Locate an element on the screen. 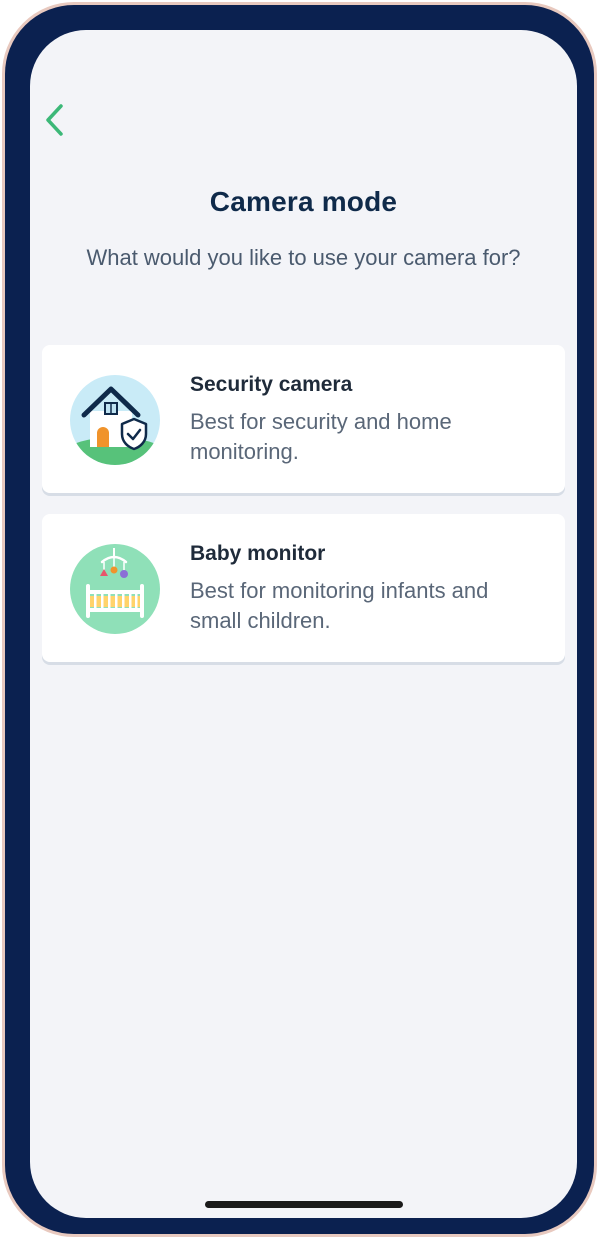 This screenshot has width=599, height=1239. back-button is located at coordinates (55, 120).